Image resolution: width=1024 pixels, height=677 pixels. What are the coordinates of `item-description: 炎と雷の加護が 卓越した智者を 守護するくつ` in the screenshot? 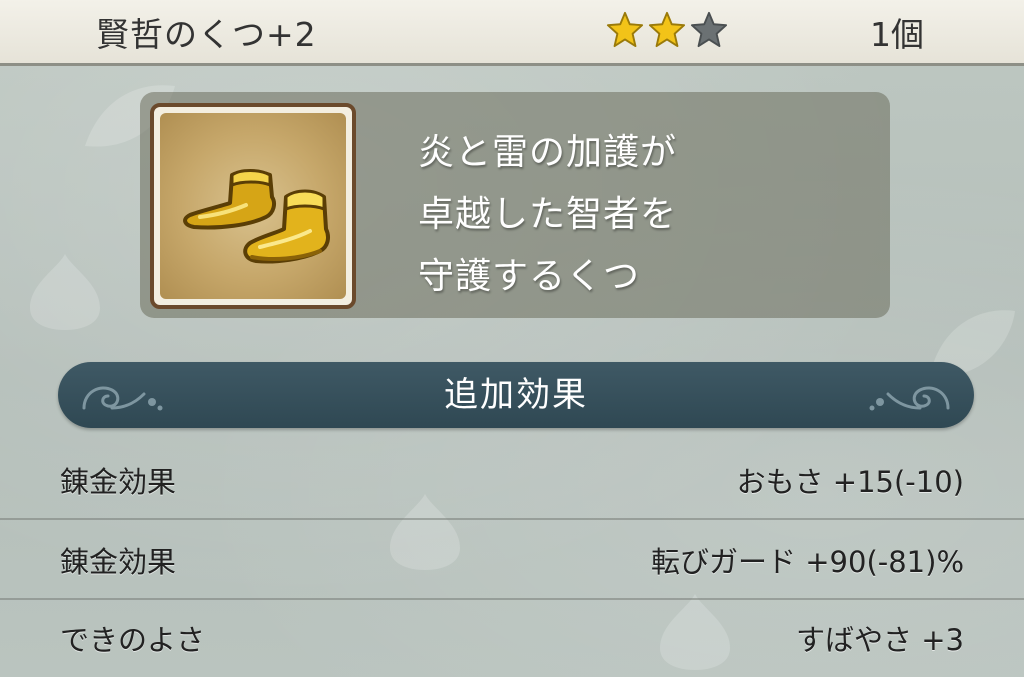 It's located at (547, 215).